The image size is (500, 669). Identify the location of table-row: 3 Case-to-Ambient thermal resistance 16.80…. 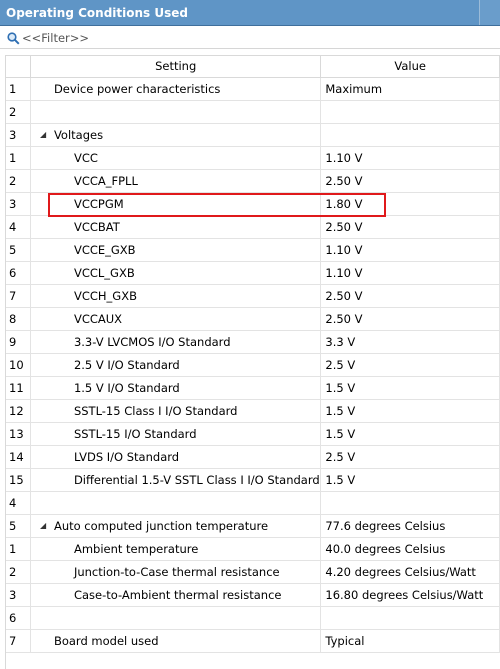
(253, 595).